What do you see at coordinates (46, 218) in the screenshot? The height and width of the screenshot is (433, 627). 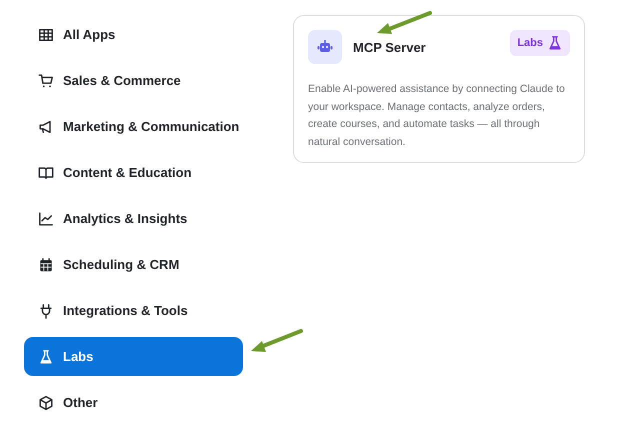 I see `line-chart-icon` at bounding box center [46, 218].